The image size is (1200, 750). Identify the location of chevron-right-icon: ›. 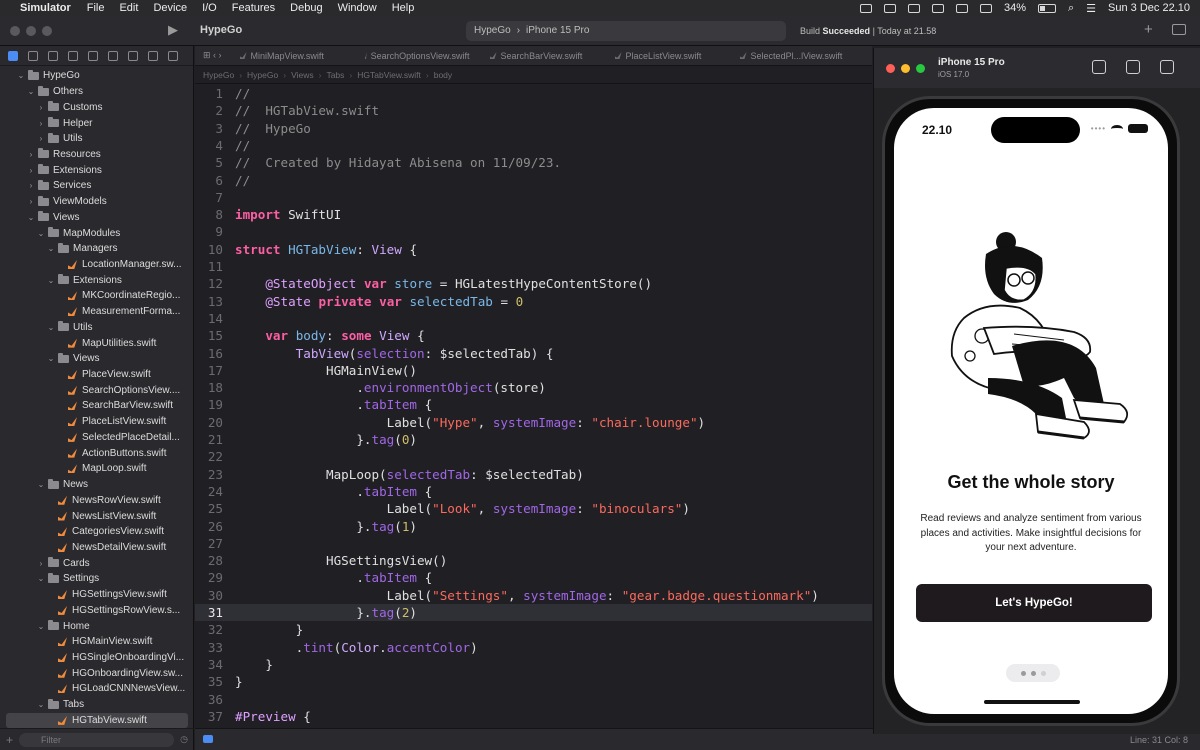
(31, 154).